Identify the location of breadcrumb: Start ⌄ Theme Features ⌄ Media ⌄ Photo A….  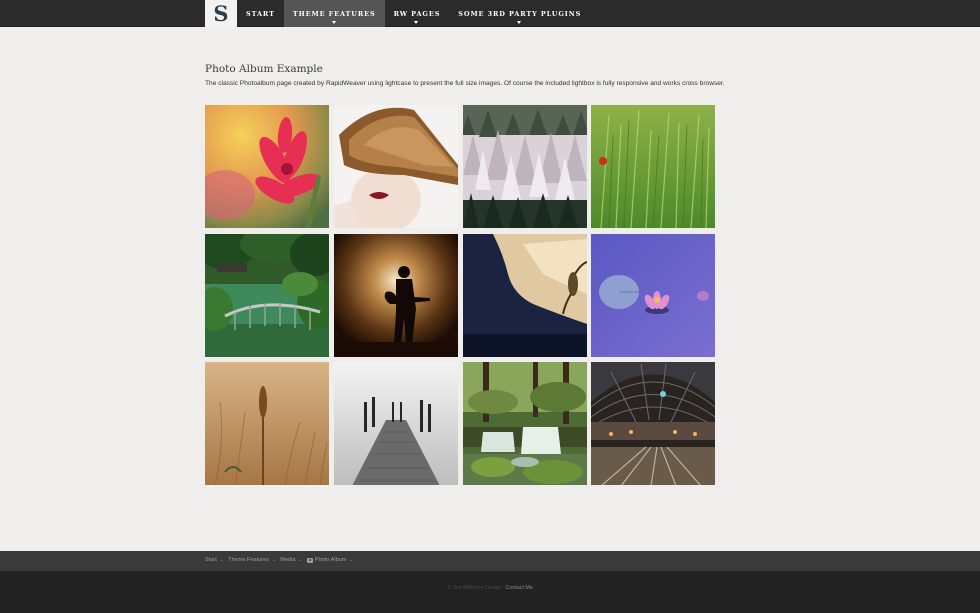
(281, 560).